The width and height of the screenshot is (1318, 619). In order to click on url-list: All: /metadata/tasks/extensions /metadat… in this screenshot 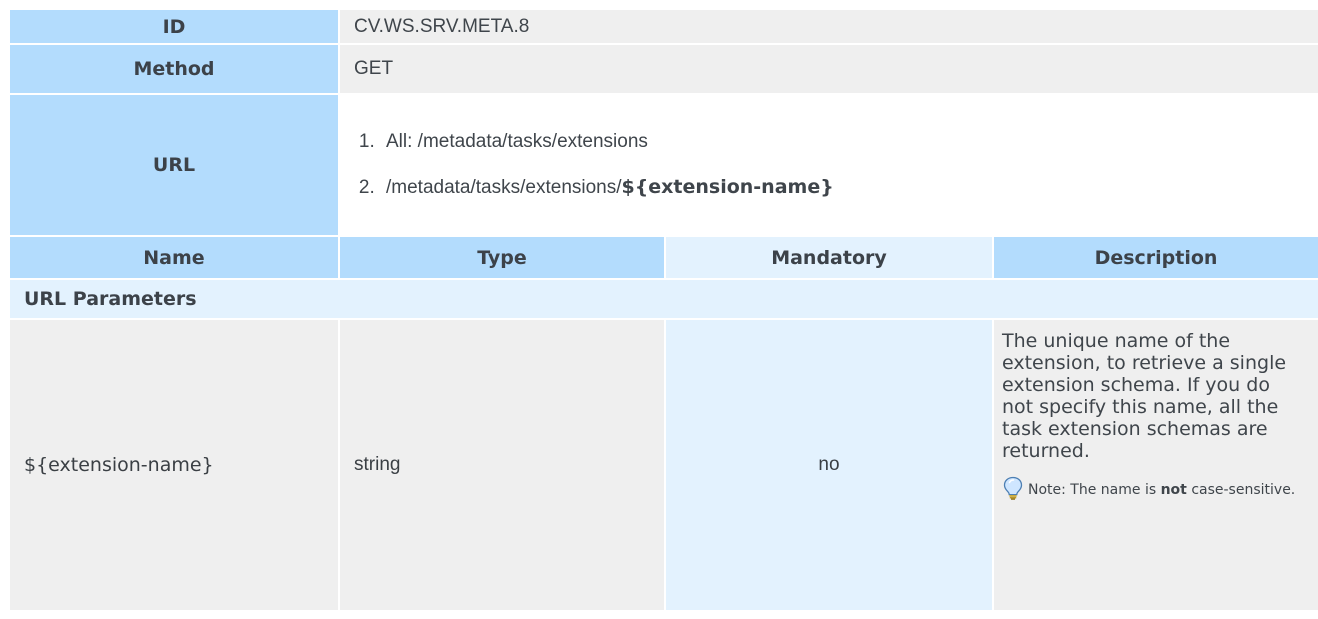, I will do `click(829, 165)`.